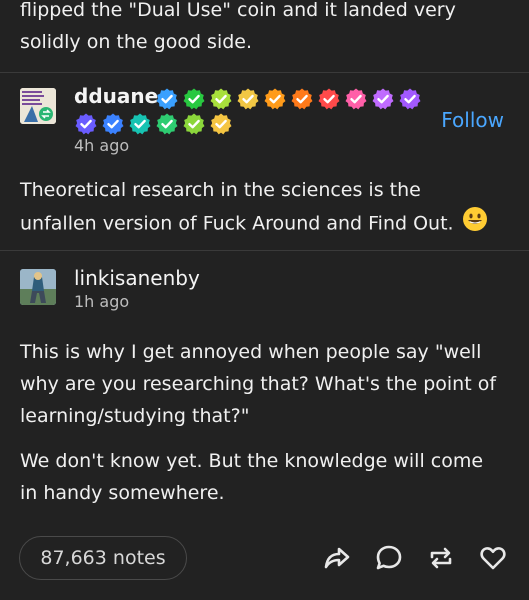 Image resolution: width=529 pixels, height=600 pixels. Describe the element at coordinates (116, 96) in the screenshot. I see `username-dduane: dduane` at that location.